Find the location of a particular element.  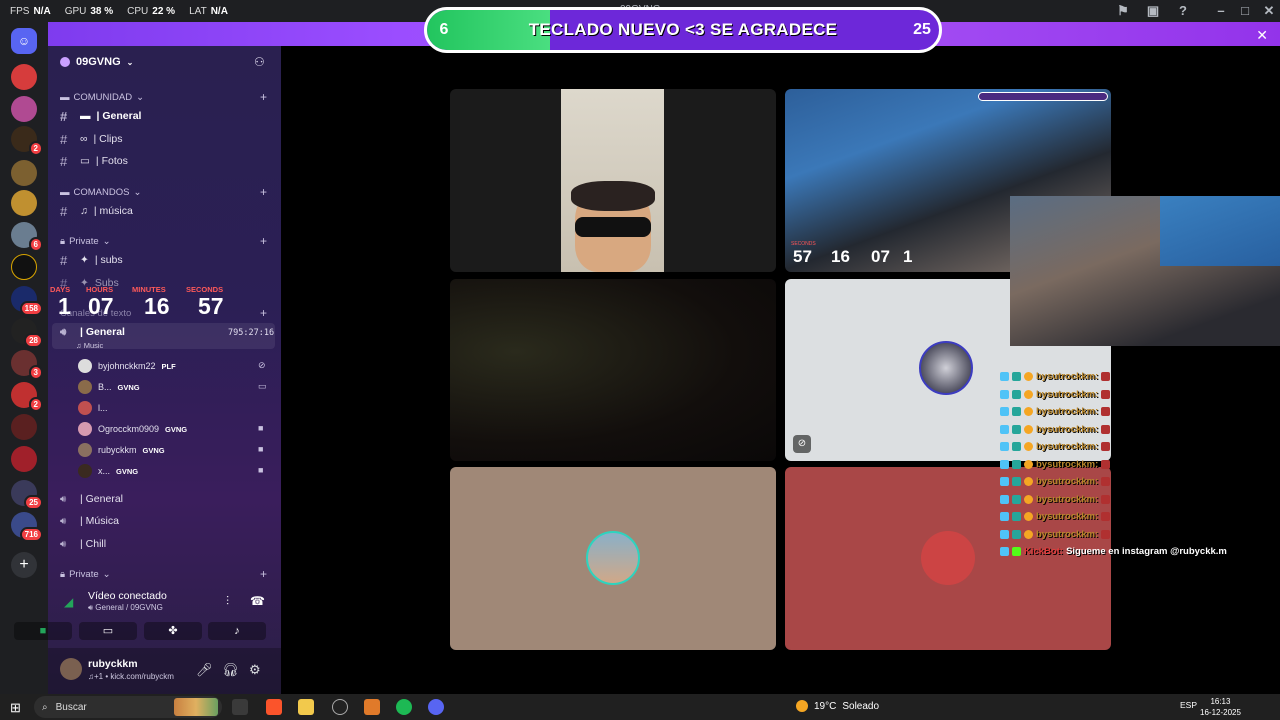

language-indicator: ESP is located at coordinates (1188, 705).